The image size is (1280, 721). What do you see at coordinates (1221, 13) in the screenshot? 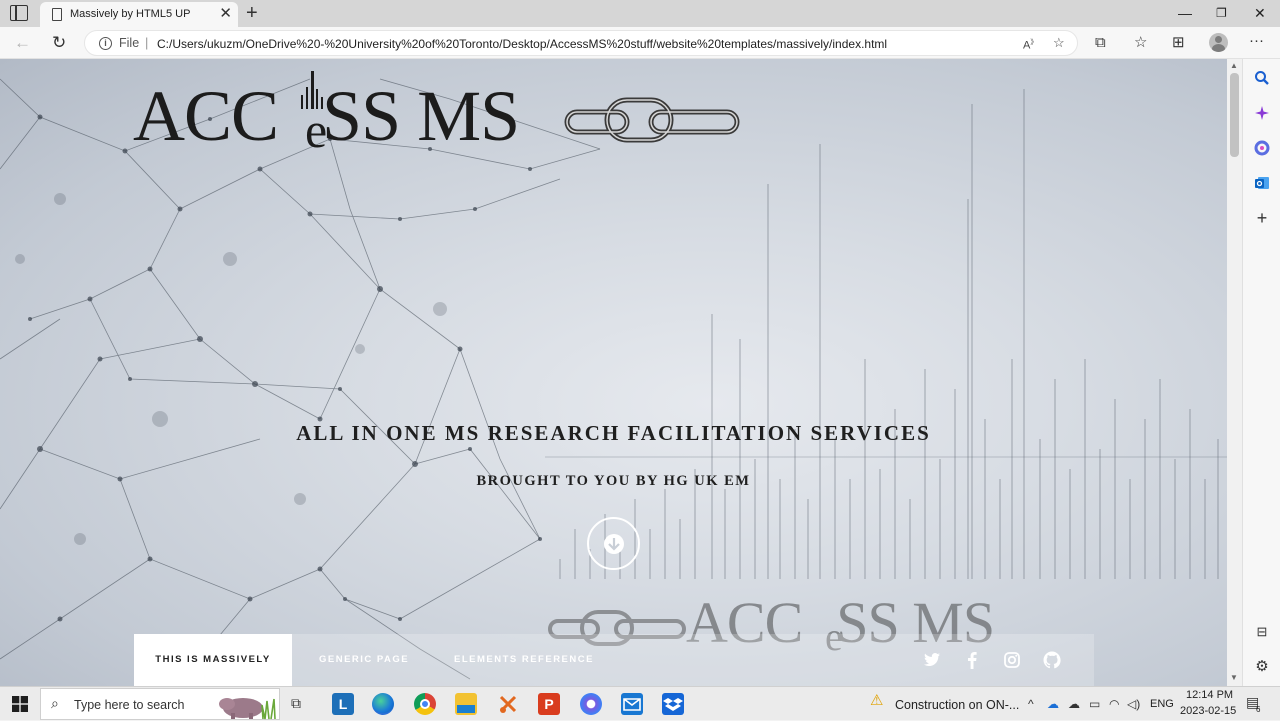
I see `maximize-icon: ❐` at bounding box center [1221, 13].